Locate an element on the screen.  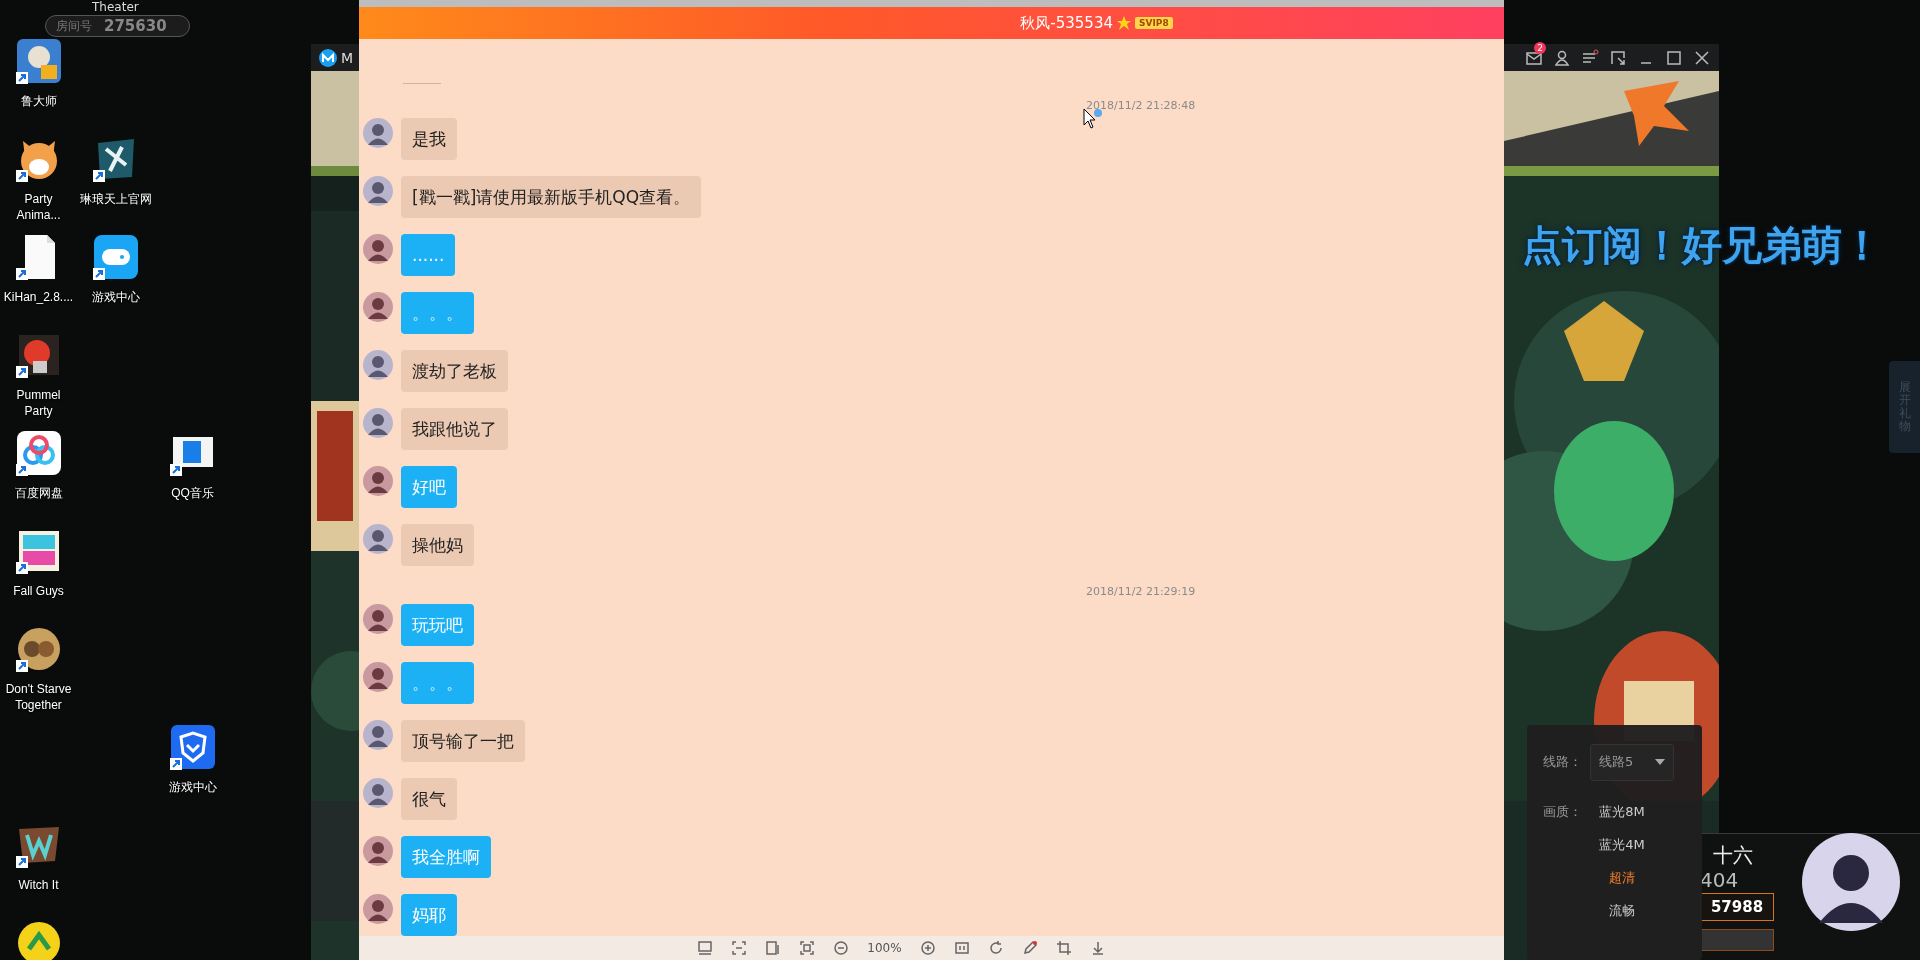
message-bubble: 顶号输了一把 is located at coordinates (463, 741).